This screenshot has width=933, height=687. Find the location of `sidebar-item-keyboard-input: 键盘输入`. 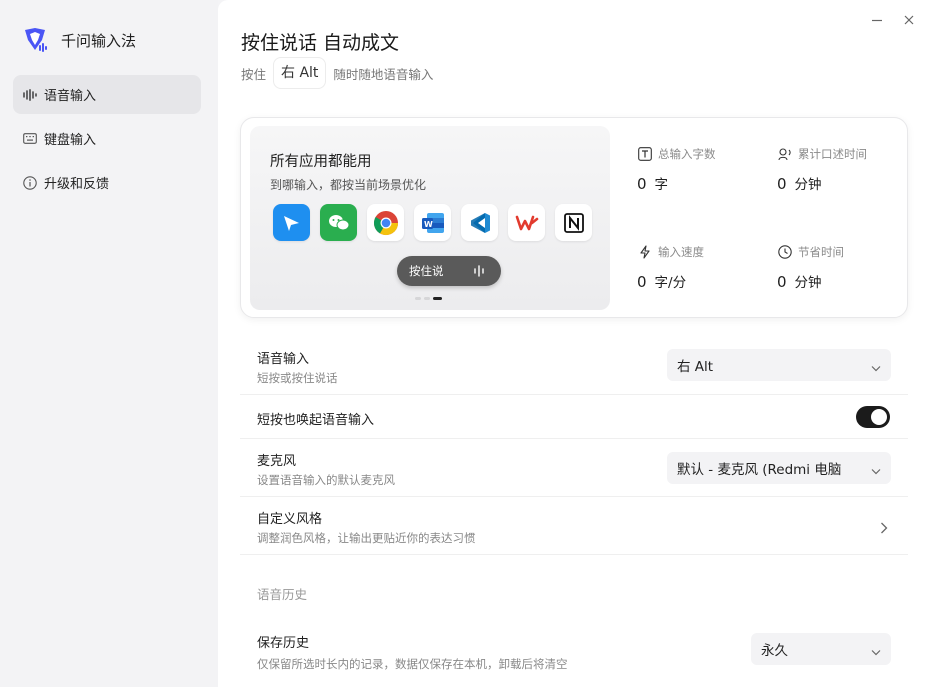

sidebar-item-keyboard-input: 键盘输入 is located at coordinates (107, 138).